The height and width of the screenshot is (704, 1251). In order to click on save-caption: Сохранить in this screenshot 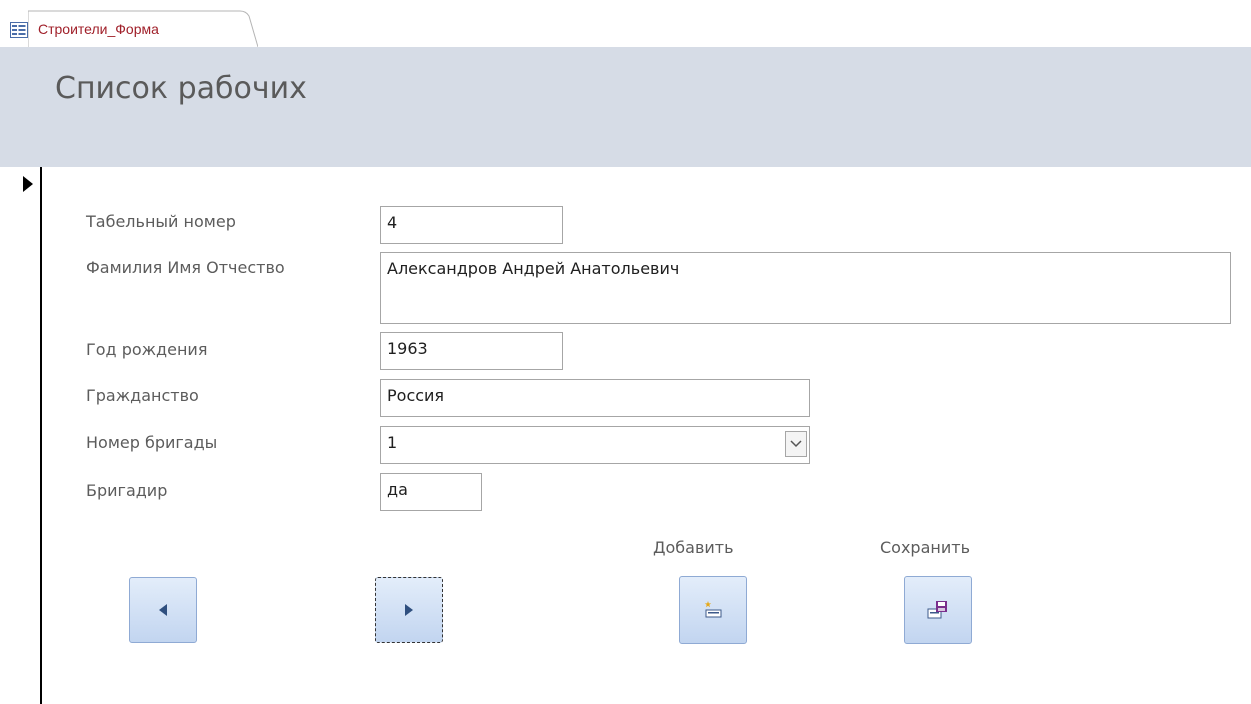, I will do `click(925, 547)`.